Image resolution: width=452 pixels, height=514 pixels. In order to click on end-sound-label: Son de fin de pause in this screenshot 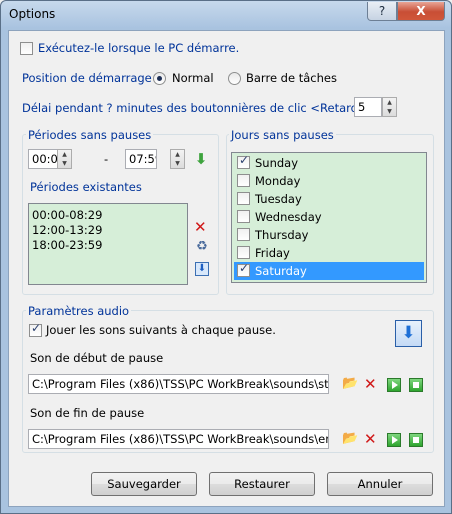, I will do `click(87, 413)`.